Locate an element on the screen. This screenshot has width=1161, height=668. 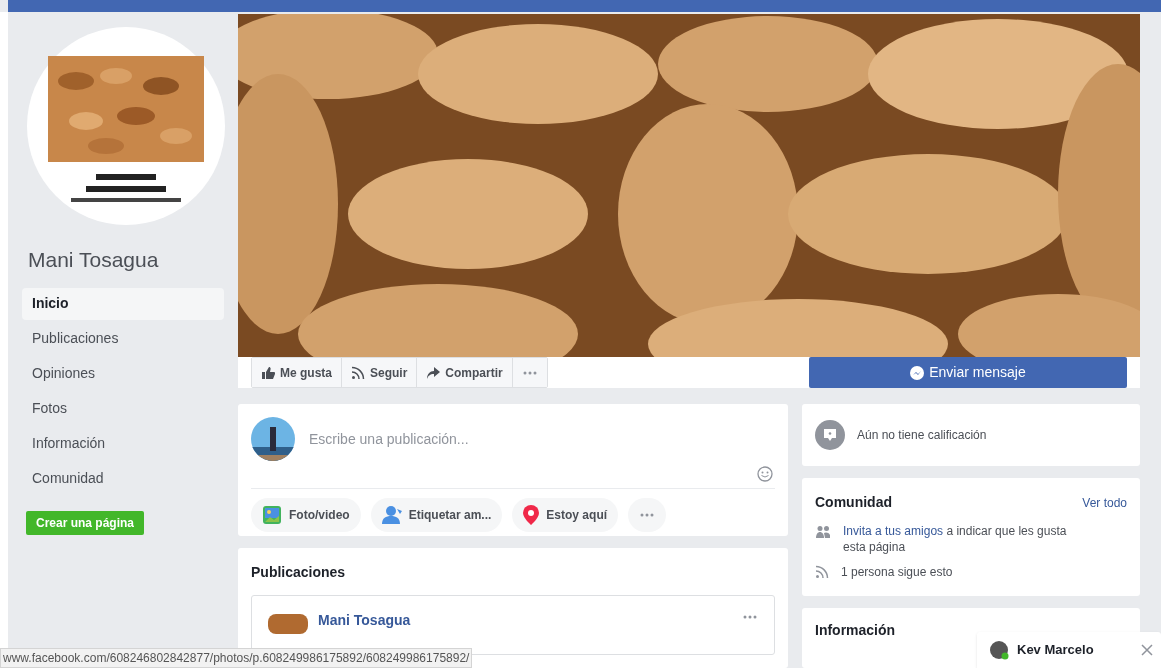
emoji-icon is located at coordinates (765, 474).